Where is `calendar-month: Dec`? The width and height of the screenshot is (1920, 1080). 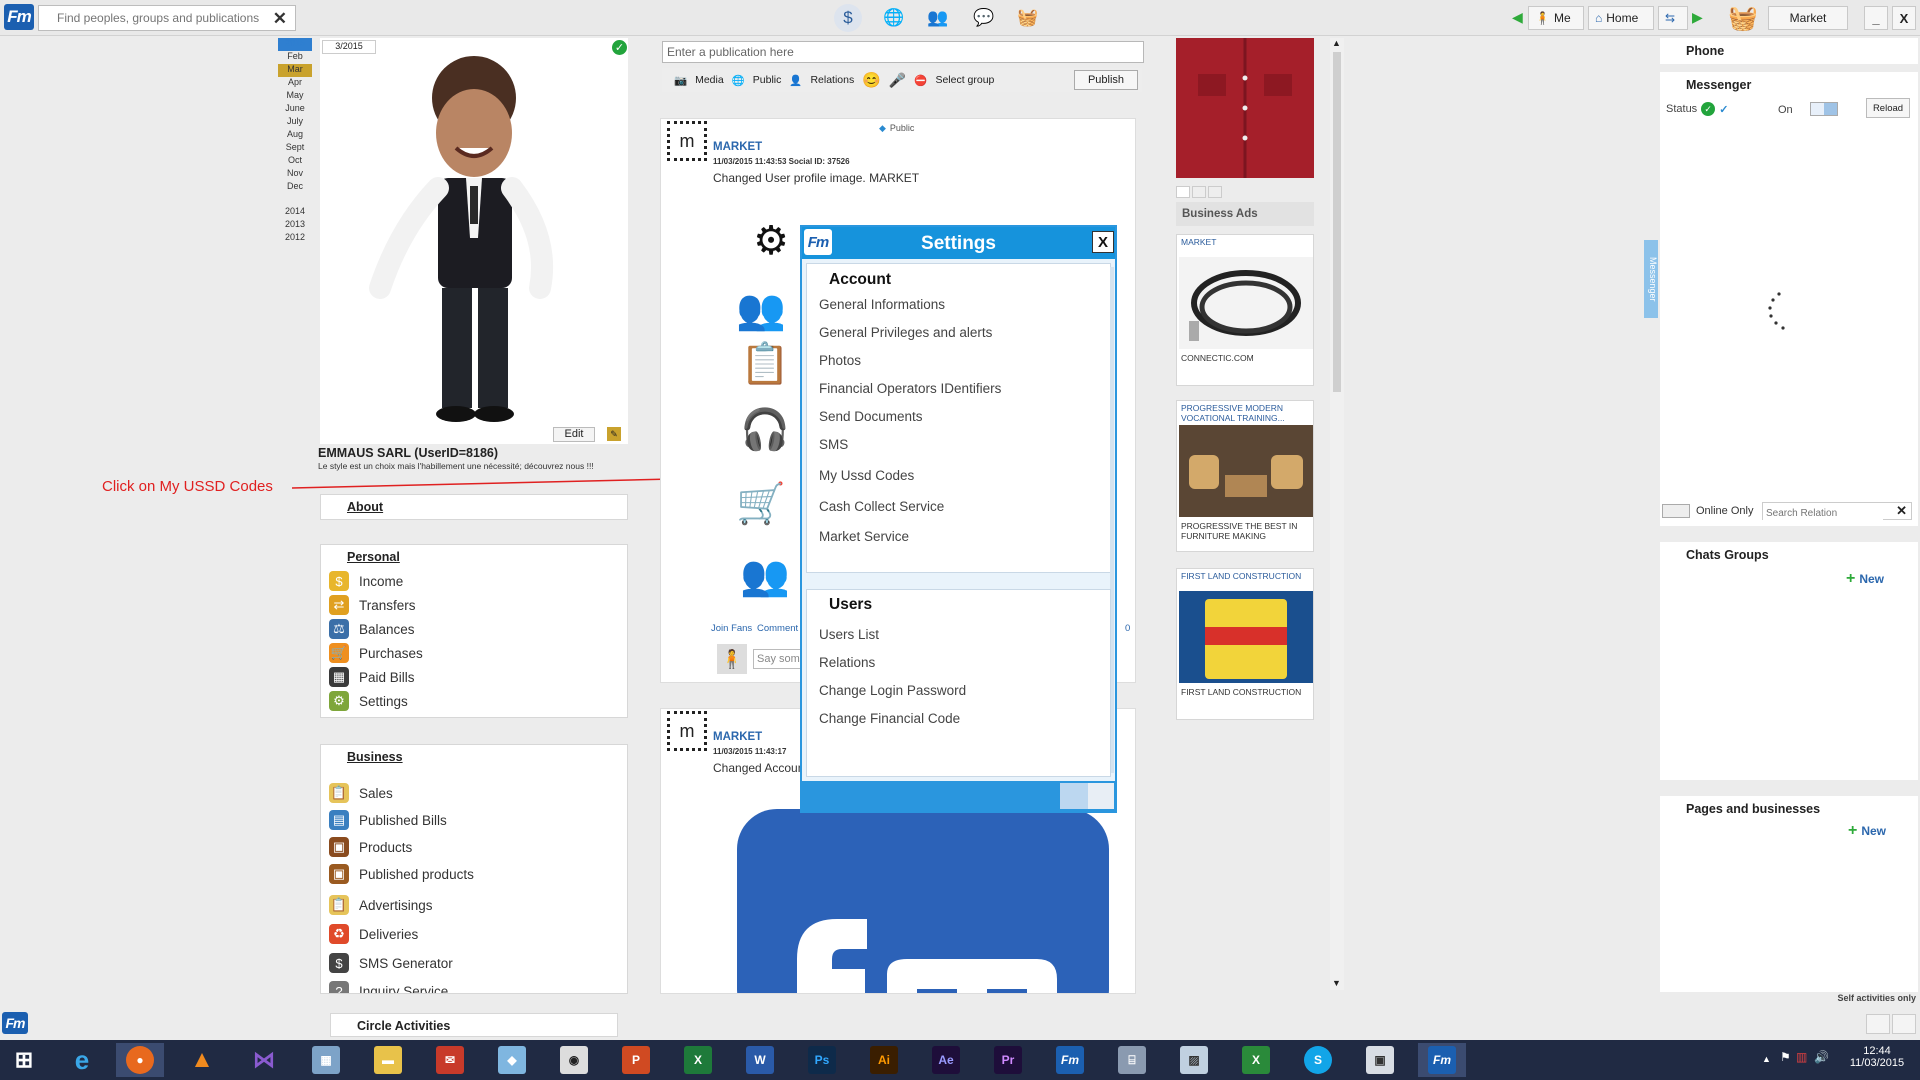 calendar-month: Dec is located at coordinates (295, 187).